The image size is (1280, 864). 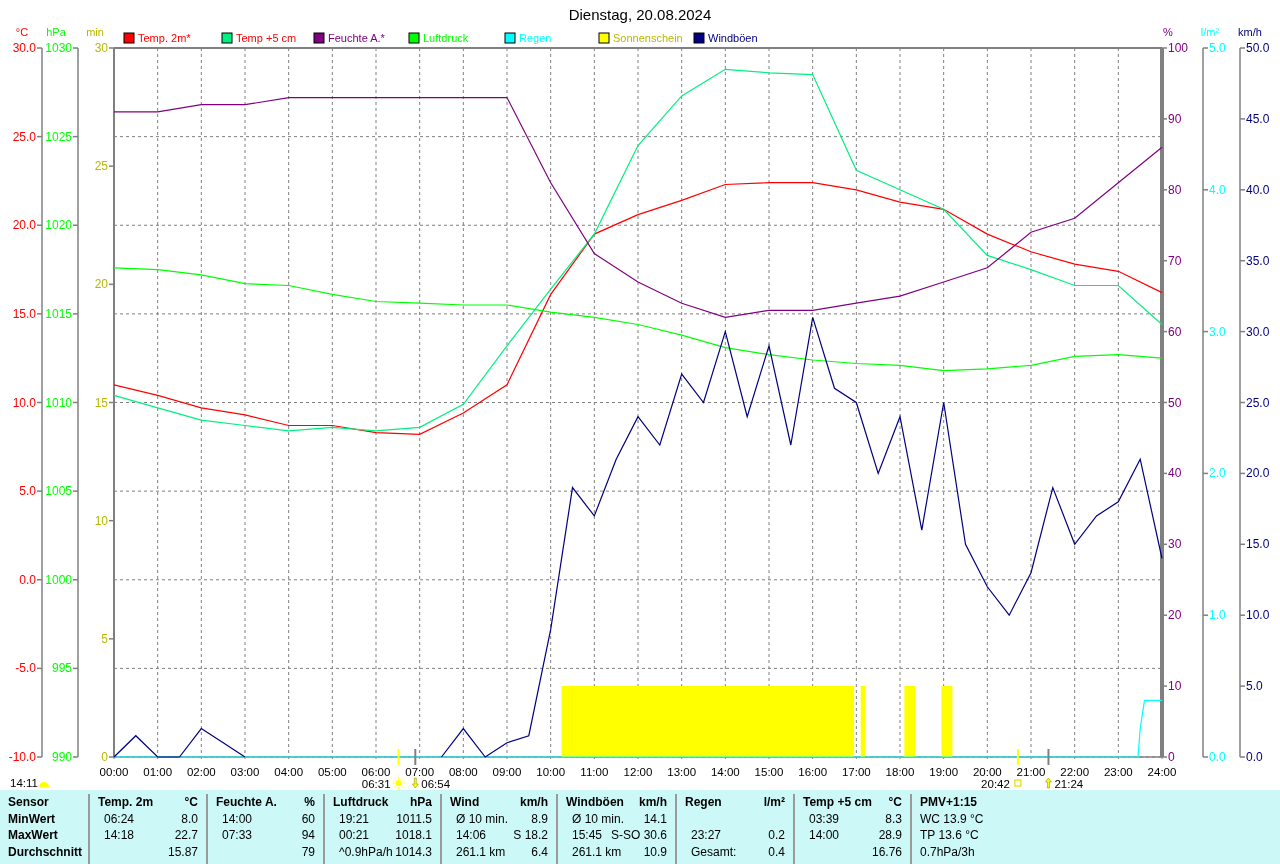 What do you see at coordinates (58, 402) in the screenshot?
I see `axis-tick-label: 1010` at bounding box center [58, 402].